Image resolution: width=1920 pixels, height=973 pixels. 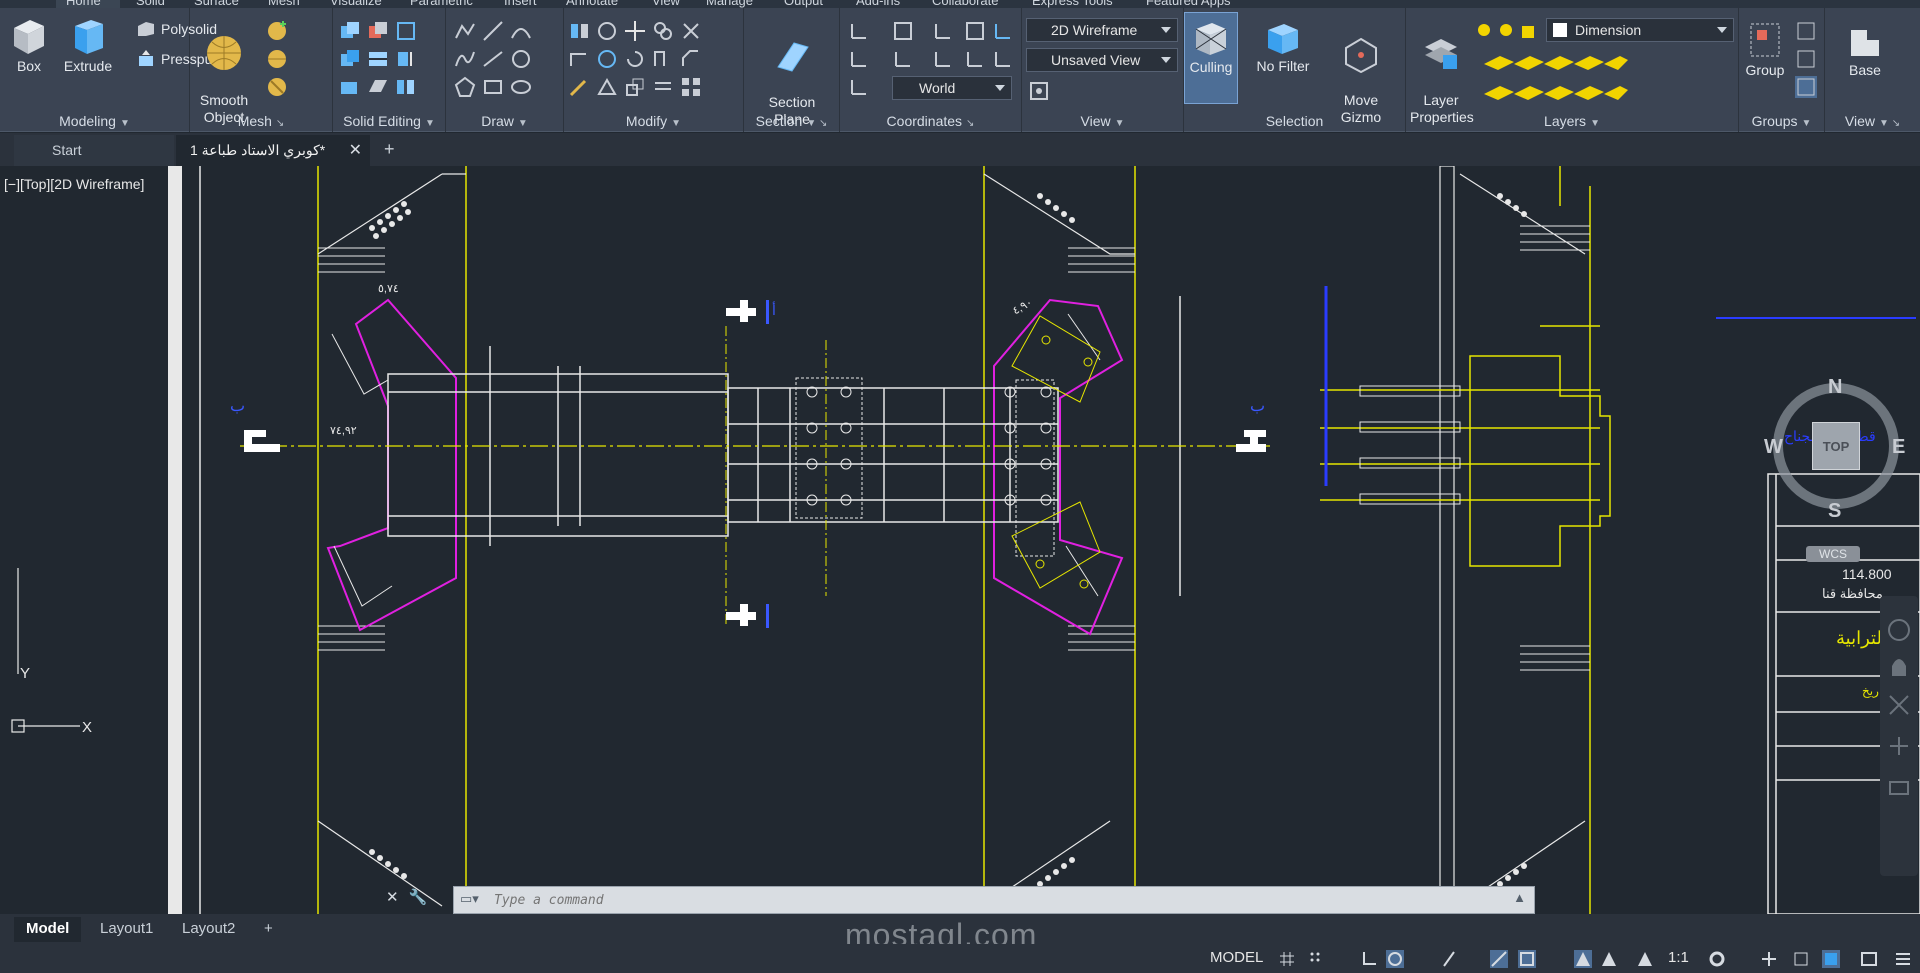 I want to click on annotation-scale-icon, so click(x=1645, y=959).